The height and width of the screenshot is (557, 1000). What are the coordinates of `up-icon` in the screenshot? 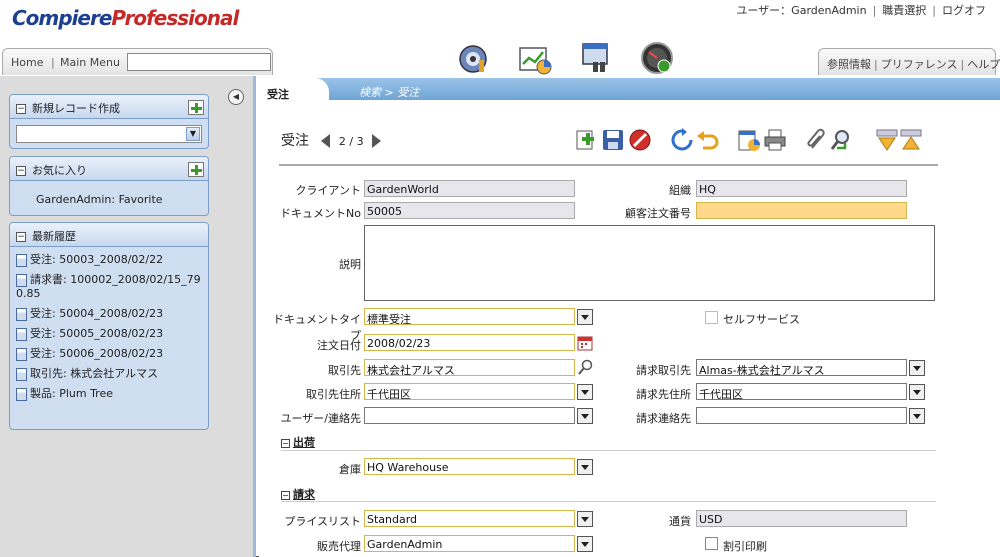 It's located at (911, 140).